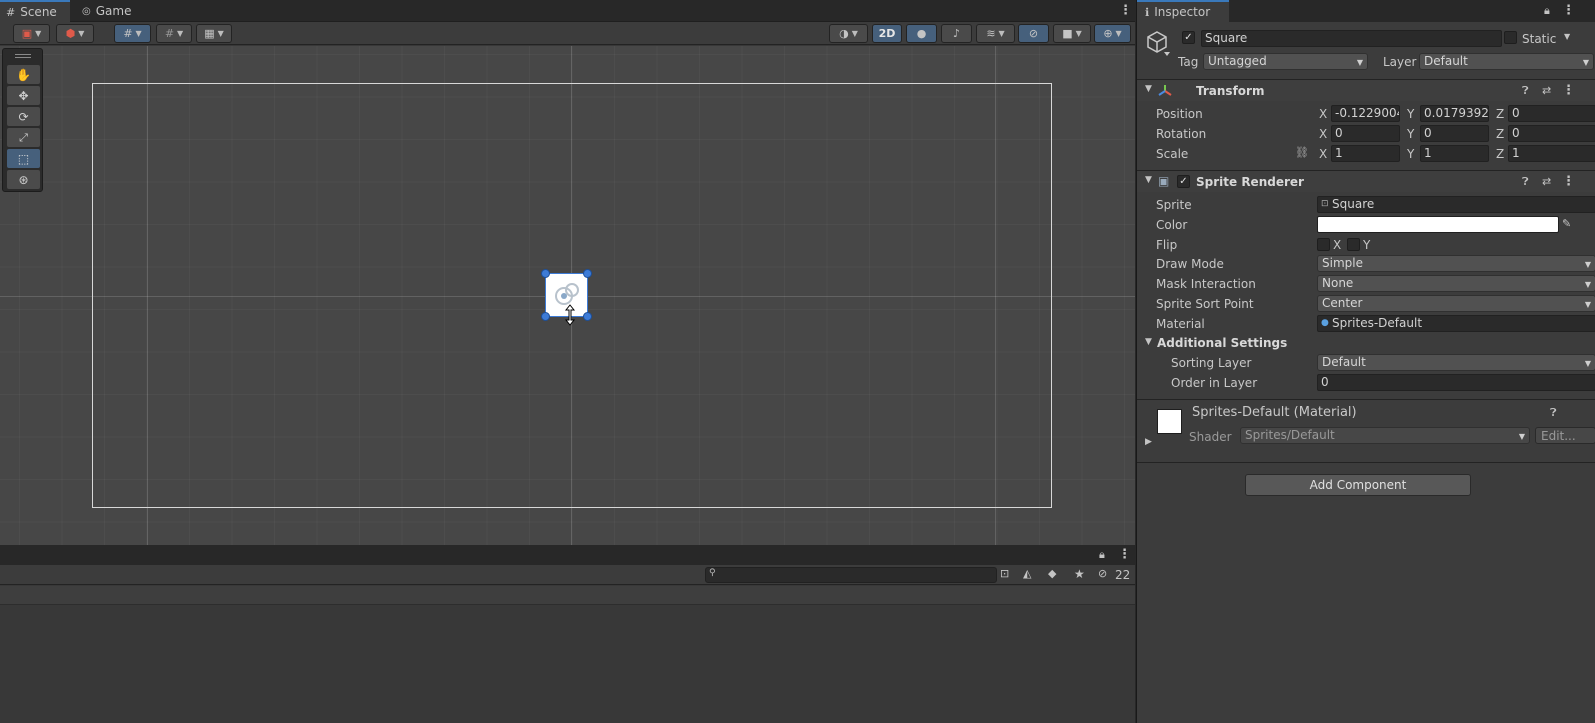  What do you see at coordinates (1506, 61) in the screenshot?
I see `layer-dropdown: Default ▼` at bounding box center [1506, 61].